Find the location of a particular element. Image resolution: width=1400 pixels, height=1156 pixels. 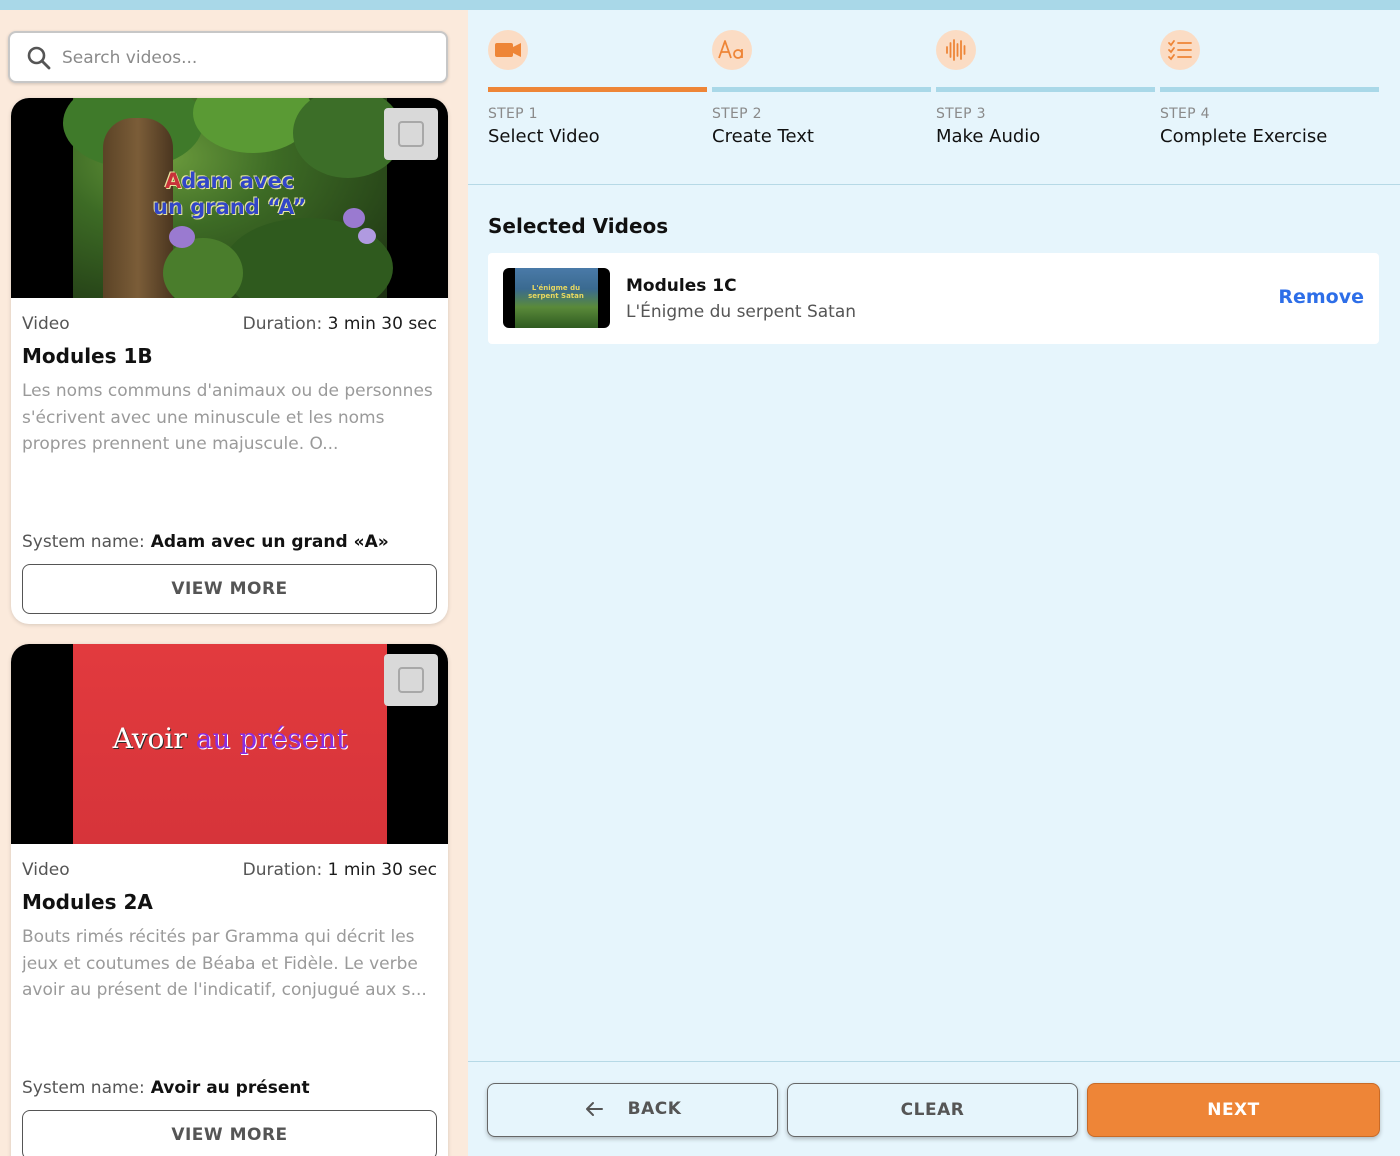

video-thumbnail: Adam avec un grand “A” is located at coordinates (229, 198).